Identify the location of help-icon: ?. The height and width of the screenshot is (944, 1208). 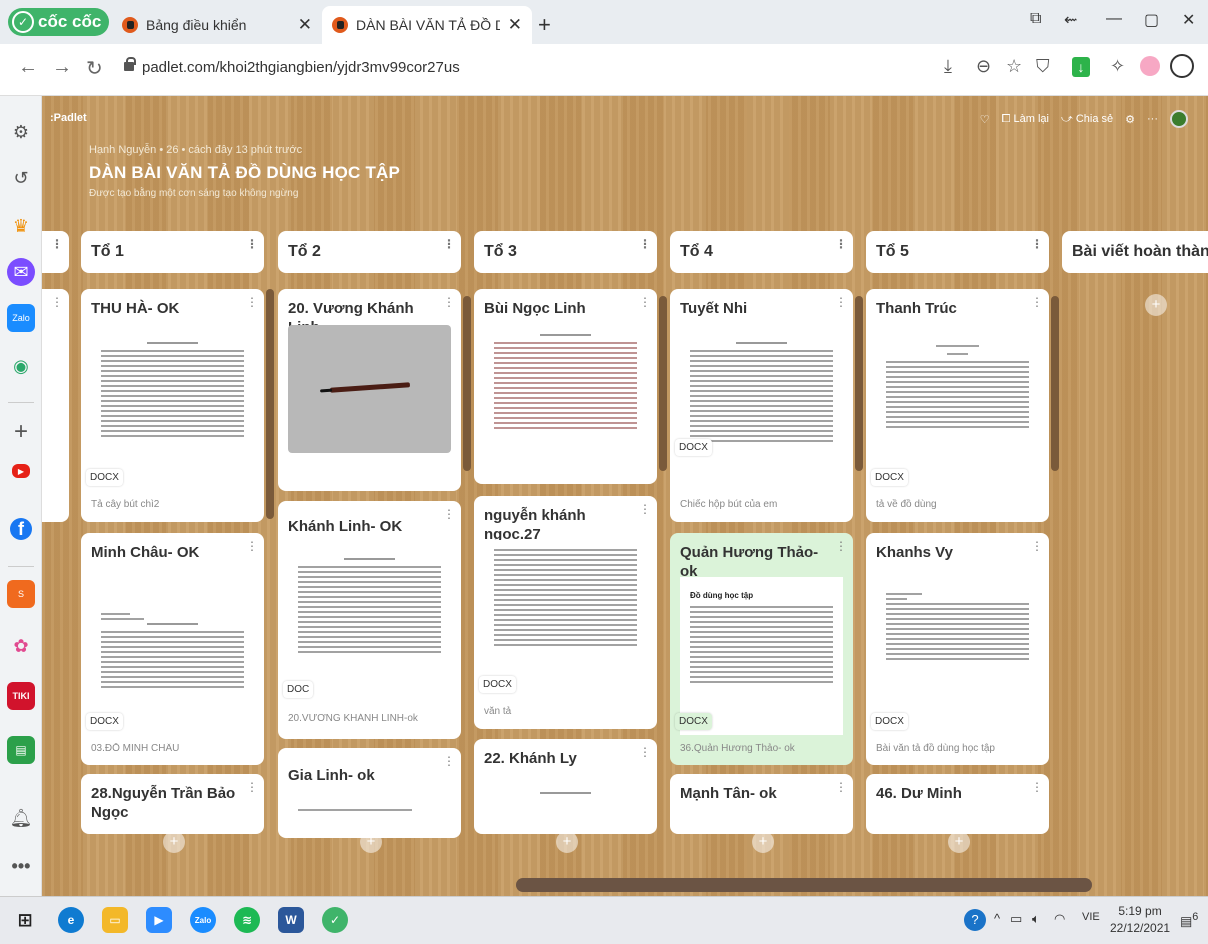
(975, 920).